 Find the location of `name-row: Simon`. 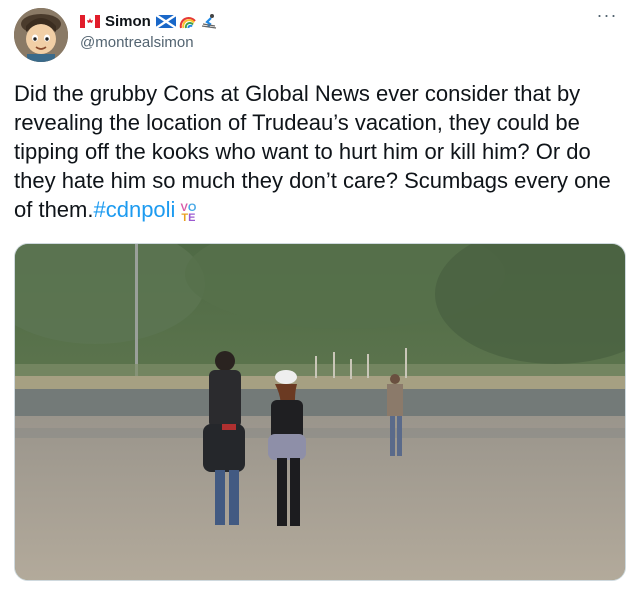

name-row: Simon is located at coordinates (149, 21).